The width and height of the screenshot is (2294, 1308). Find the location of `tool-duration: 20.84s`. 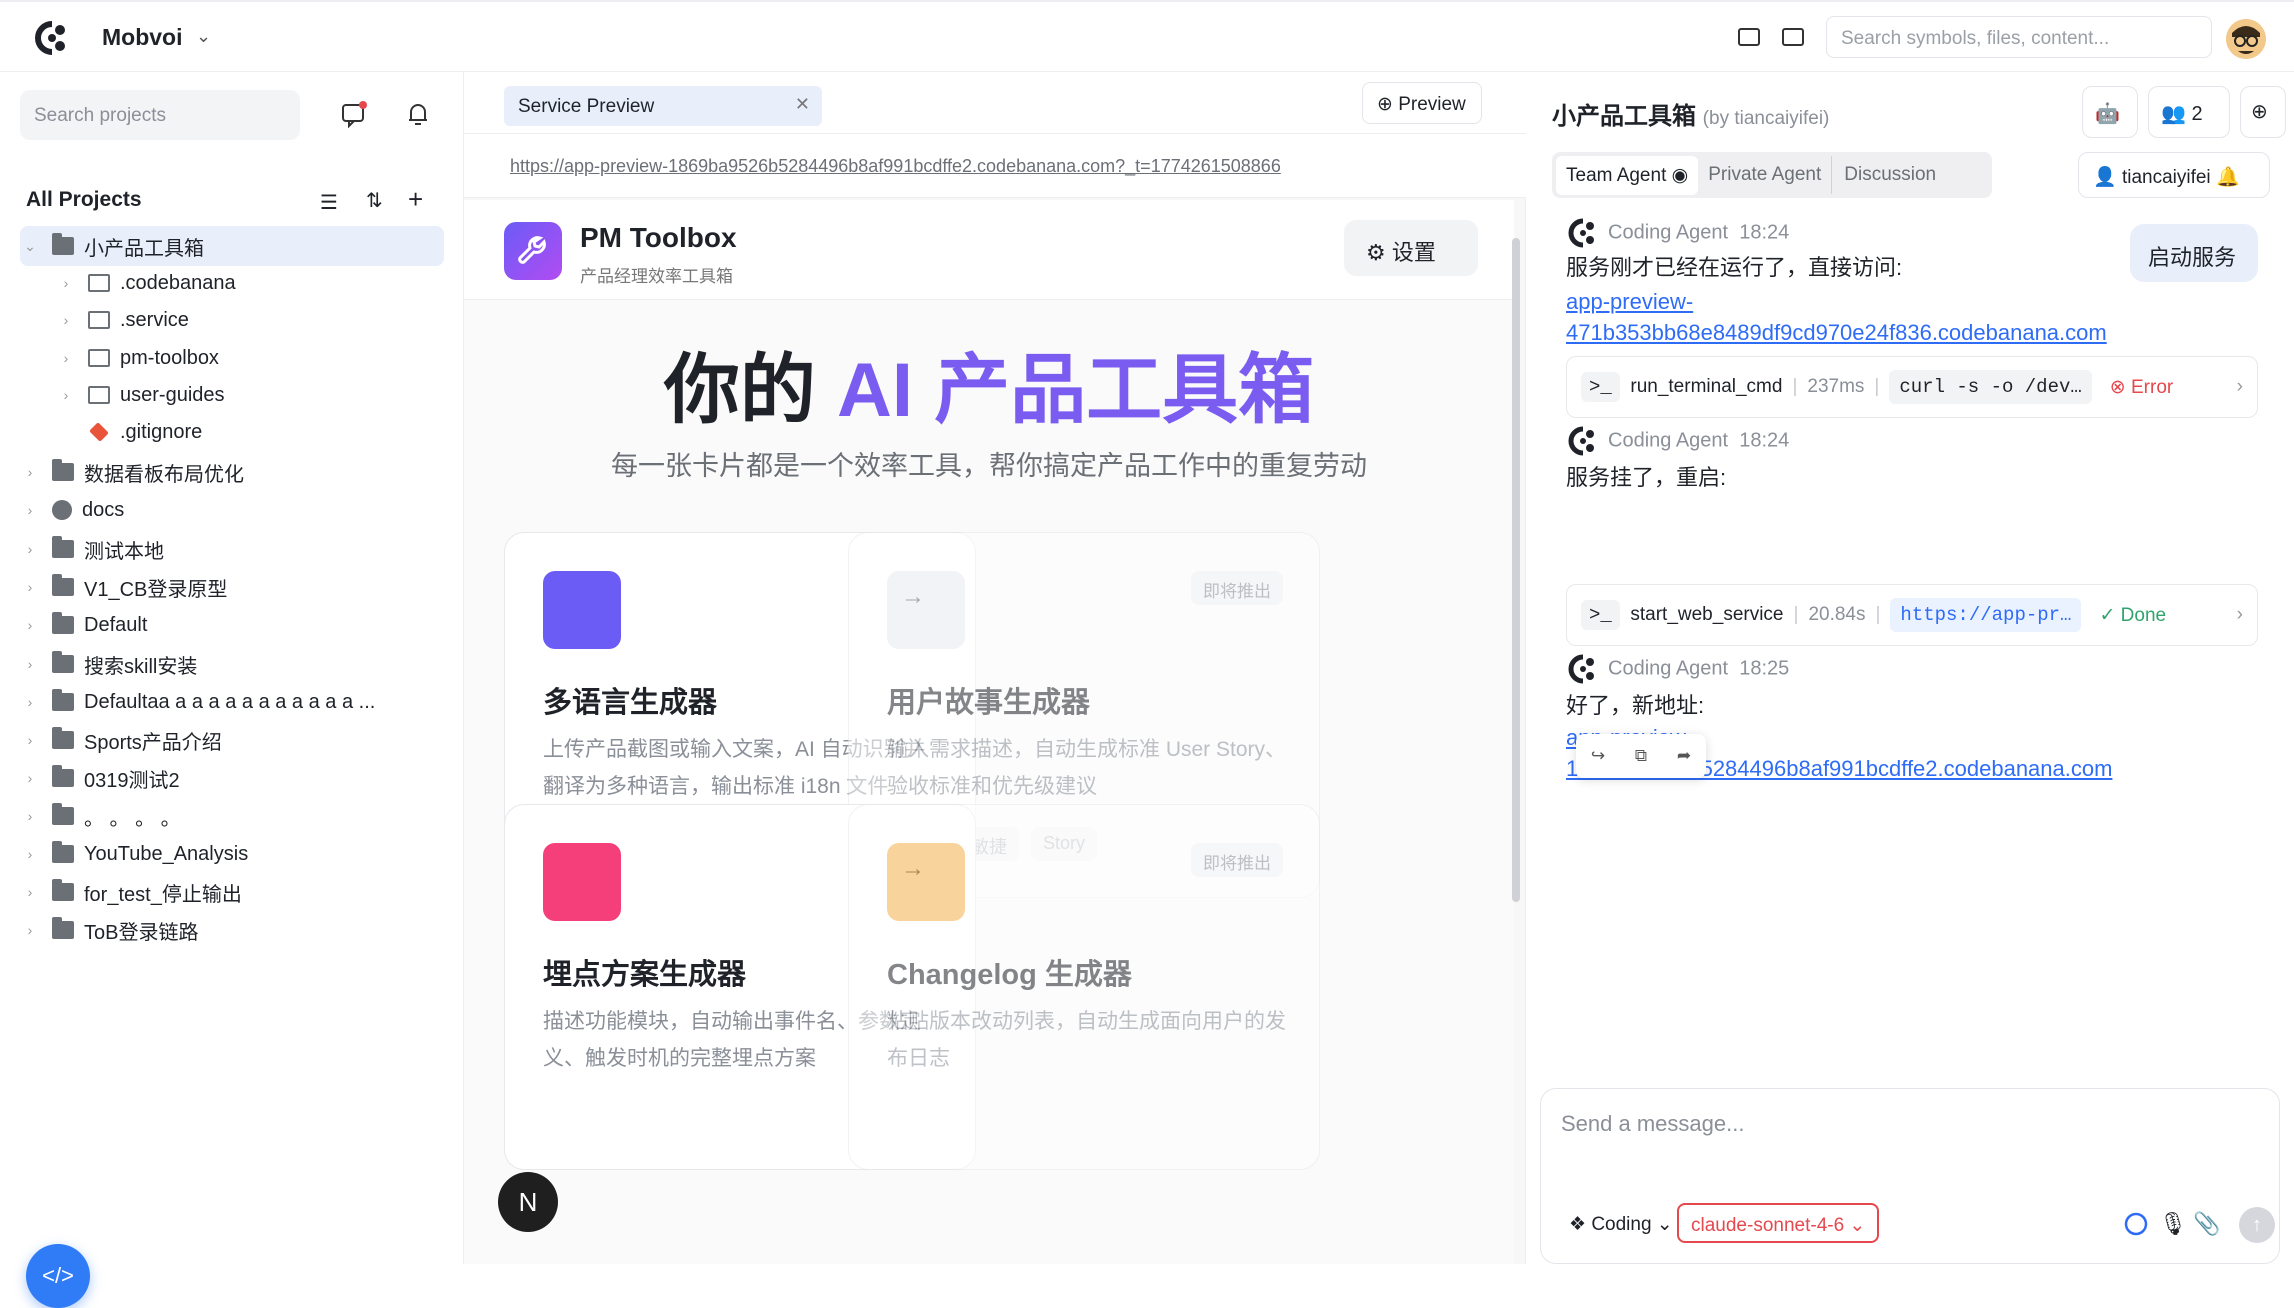

tool-duration: 20.84s is located at coordinates (1837, 614).